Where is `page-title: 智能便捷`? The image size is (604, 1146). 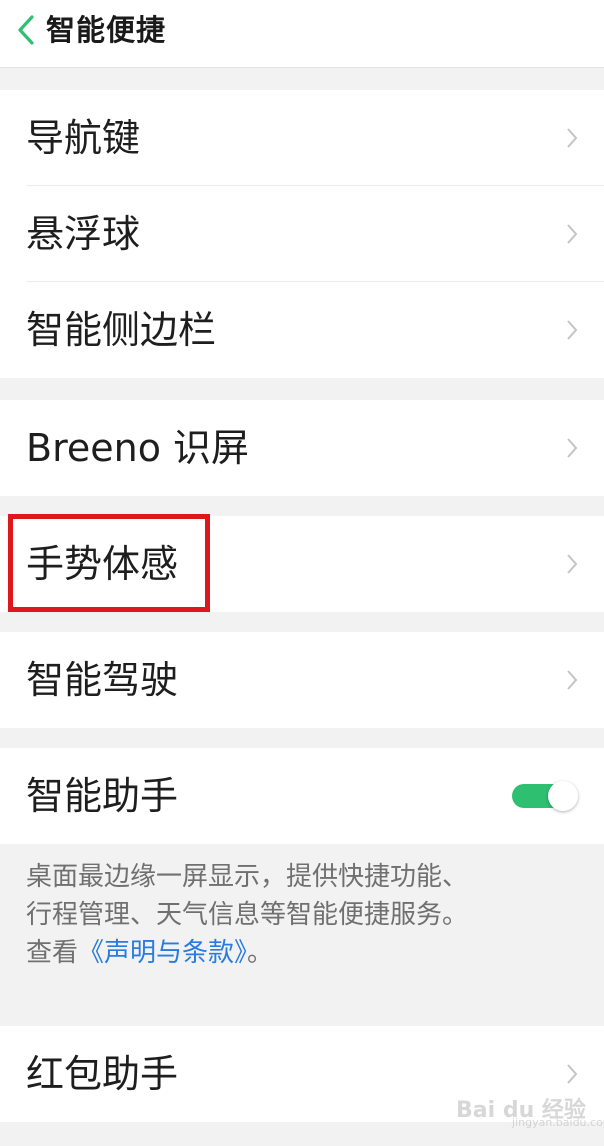 page-title: 智能便捷 is located at coordinates (106, 30).